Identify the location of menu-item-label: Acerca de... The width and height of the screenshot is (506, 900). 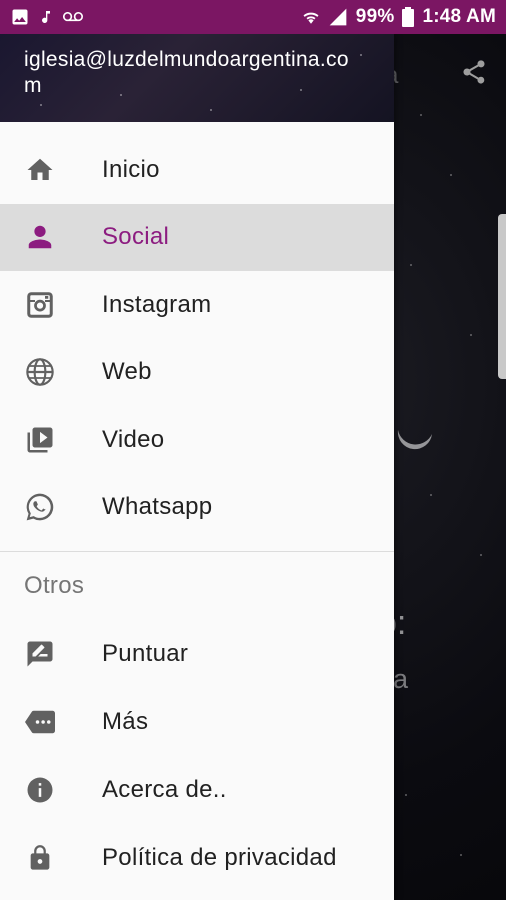
(164, 789).